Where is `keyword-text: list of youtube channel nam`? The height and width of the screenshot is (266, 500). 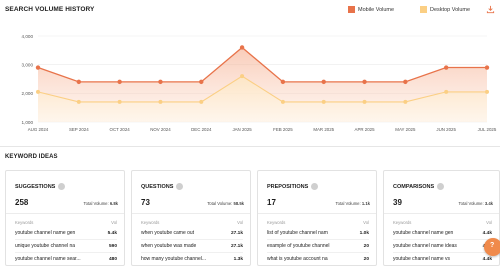 keyword-text: list of youtube channel nam is located at coordinates (297, 233).